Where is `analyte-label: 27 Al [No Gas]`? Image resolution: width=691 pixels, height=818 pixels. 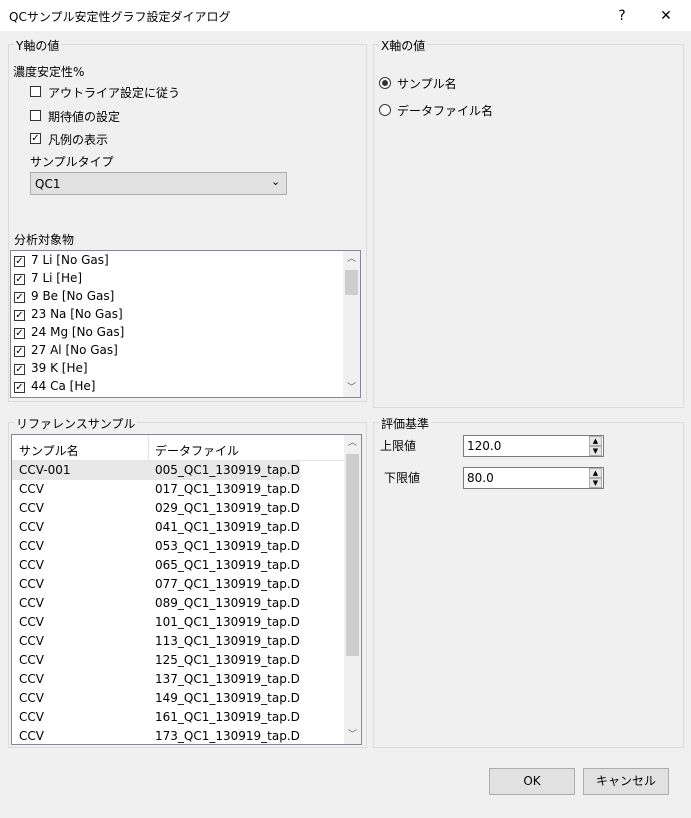 analyte-label: 27 Al [No Gas] is located at coordinates (74, 350).